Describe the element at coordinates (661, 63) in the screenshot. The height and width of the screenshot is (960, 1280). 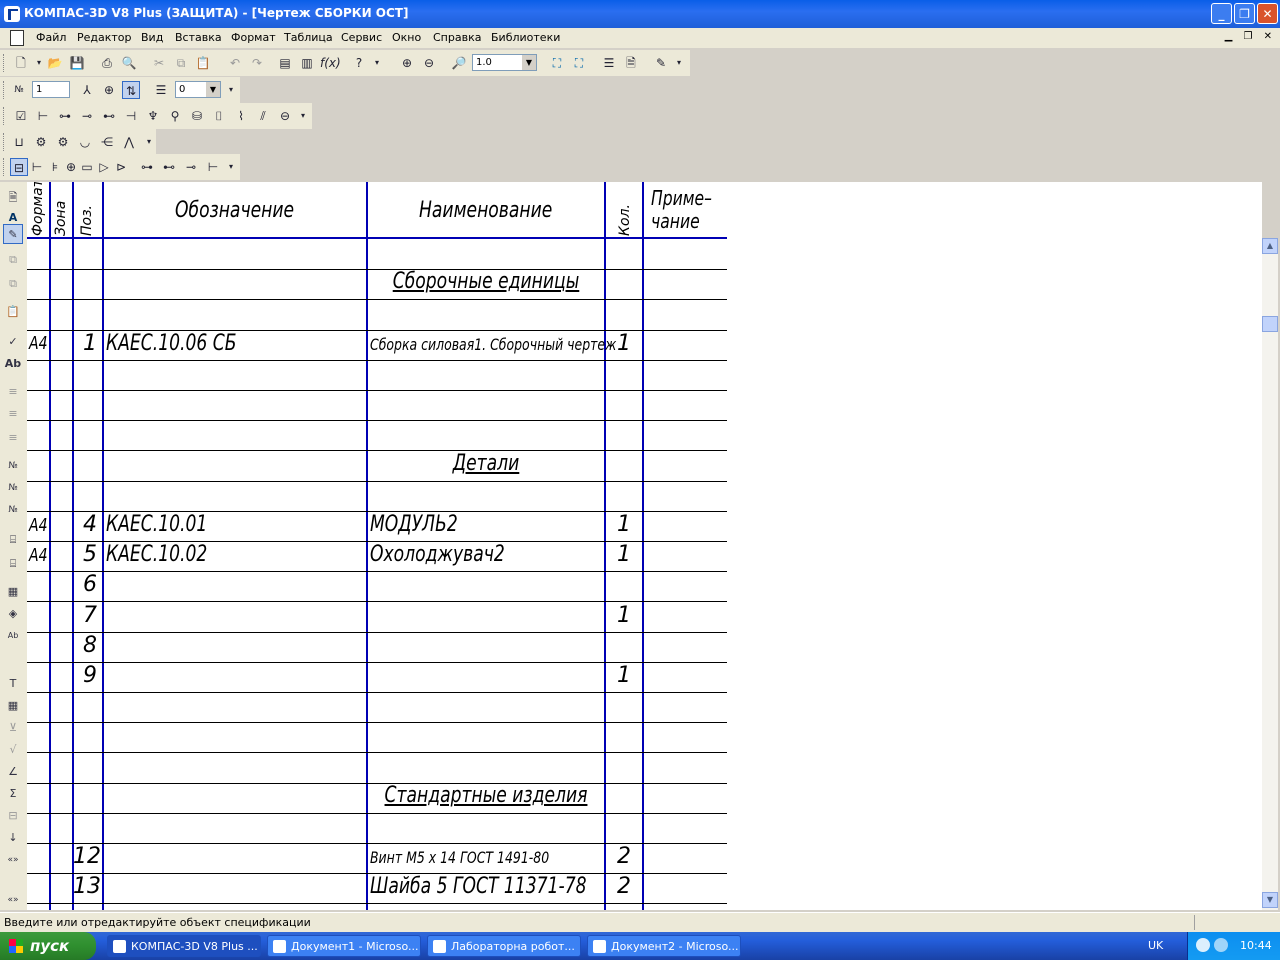
I see `settings-pen-icon: ✎` at that location.